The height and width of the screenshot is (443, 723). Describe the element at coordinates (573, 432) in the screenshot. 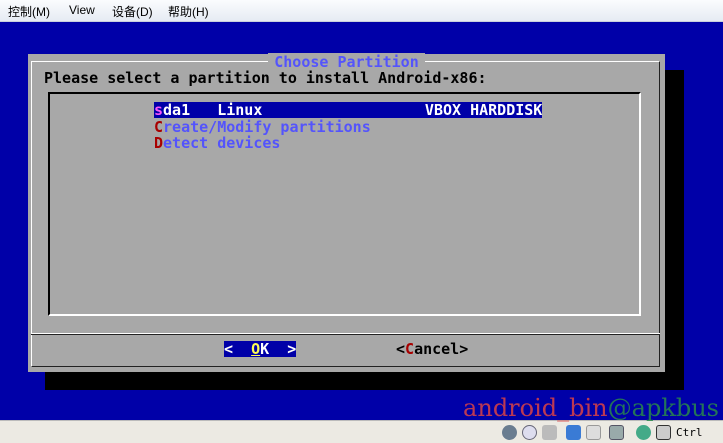

I see `network-icon` at that location.